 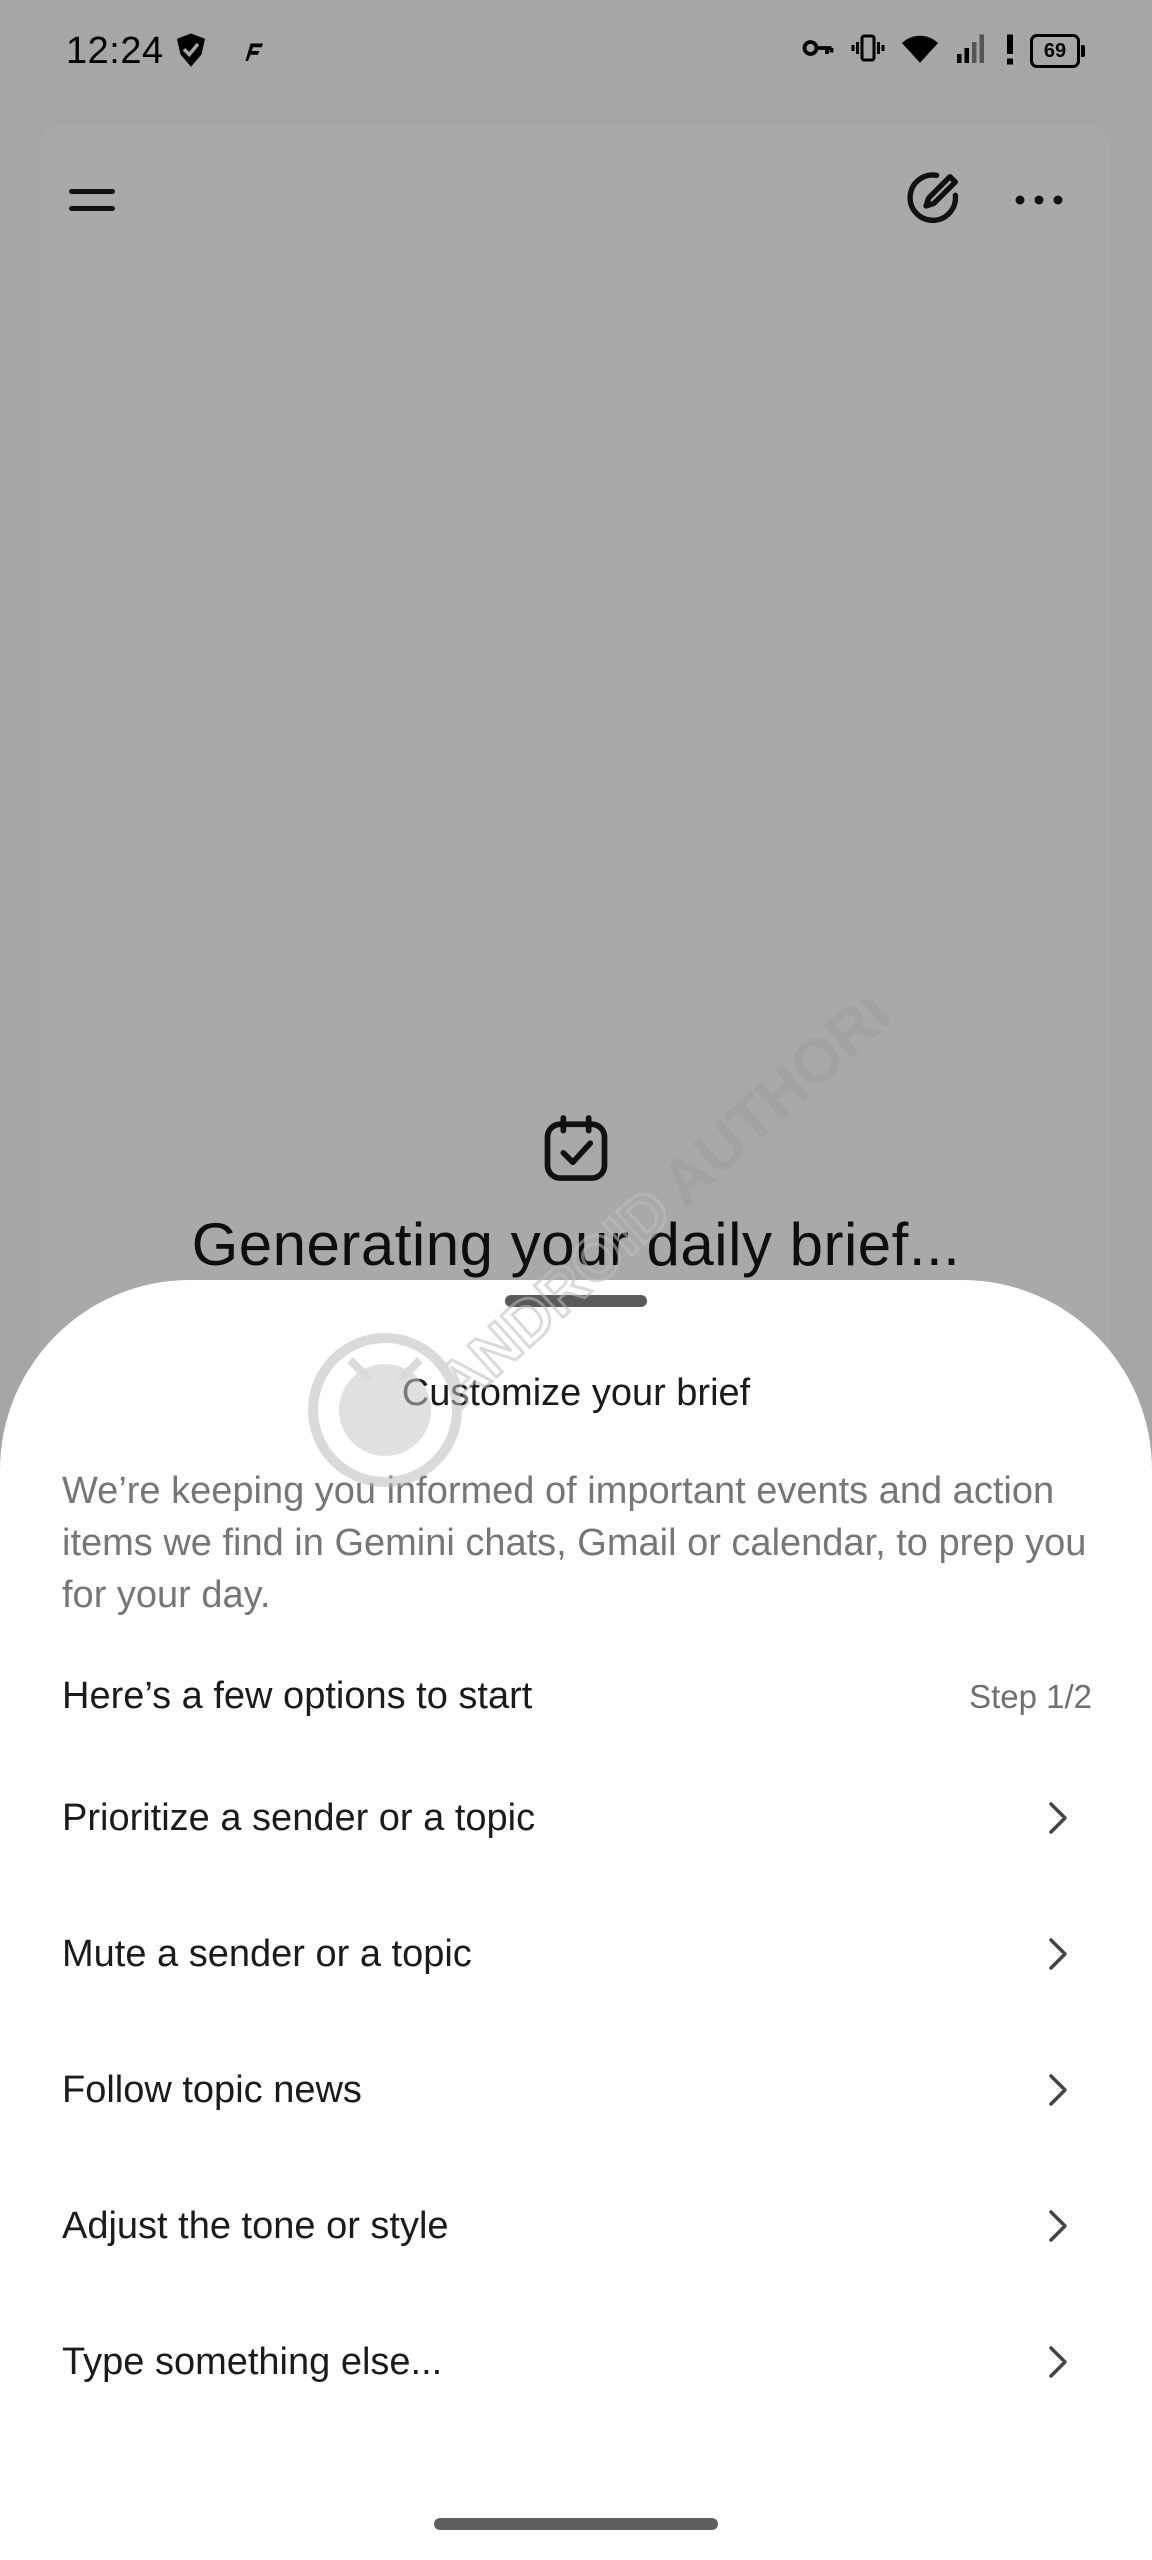 I want to click on status-time: 12:24, so click(x=115, y=51).